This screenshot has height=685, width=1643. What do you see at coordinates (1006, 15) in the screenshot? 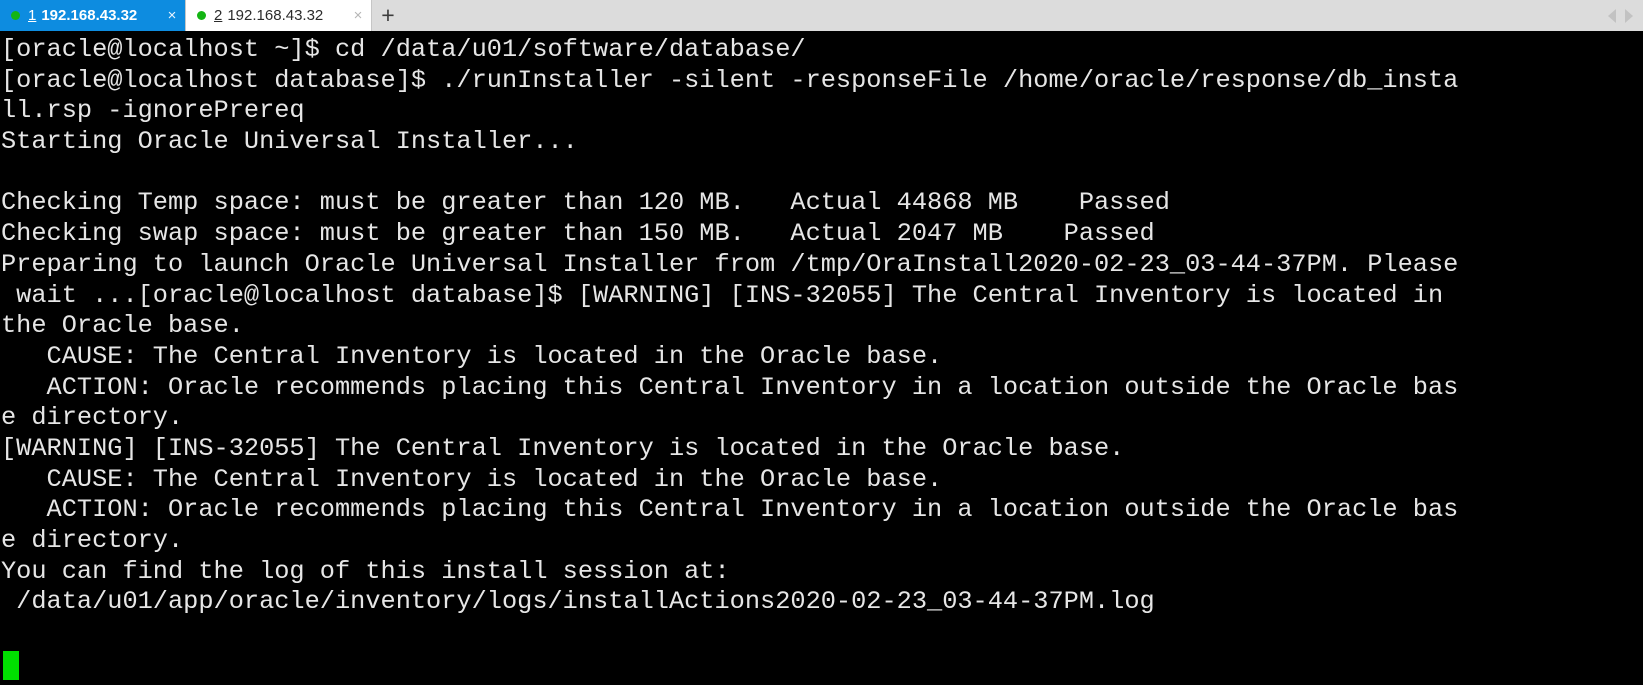
I see `tab-bar-spacer` at bounding box center [1006, 15].